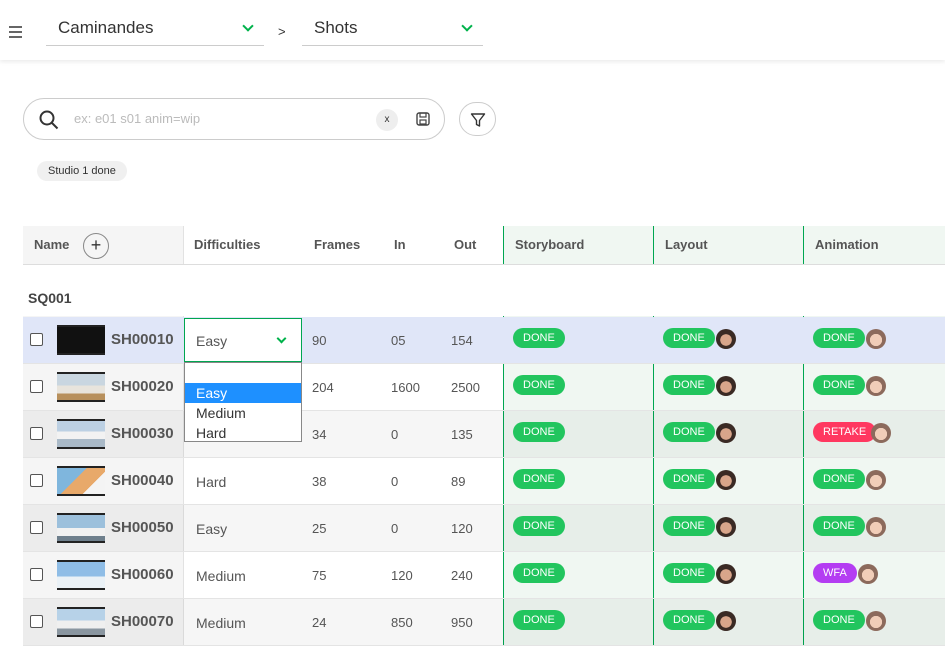 Image resolution: width=945 pixels, height=646 pixels. Describe the element at coordinates (211, 482) in the screenshot. I see `shot-difficulty: Hard` at that location.